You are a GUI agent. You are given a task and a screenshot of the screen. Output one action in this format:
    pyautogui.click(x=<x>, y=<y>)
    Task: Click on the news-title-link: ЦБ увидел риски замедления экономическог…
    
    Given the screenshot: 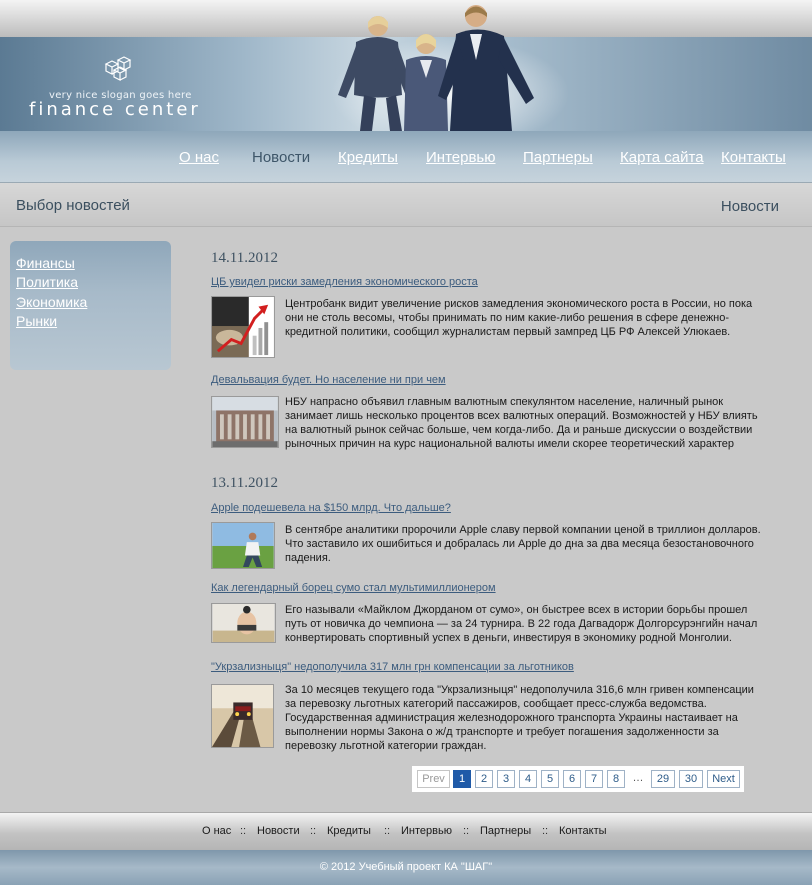 What is the action you would take?
    pyautogui.click(x=344, y=282)
    